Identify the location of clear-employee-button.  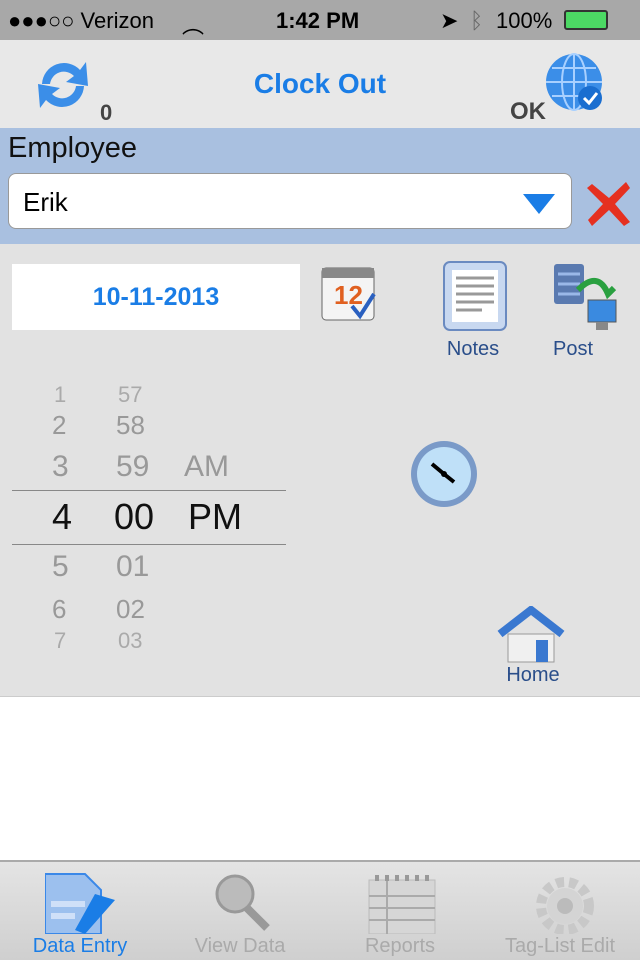
(609, 203).